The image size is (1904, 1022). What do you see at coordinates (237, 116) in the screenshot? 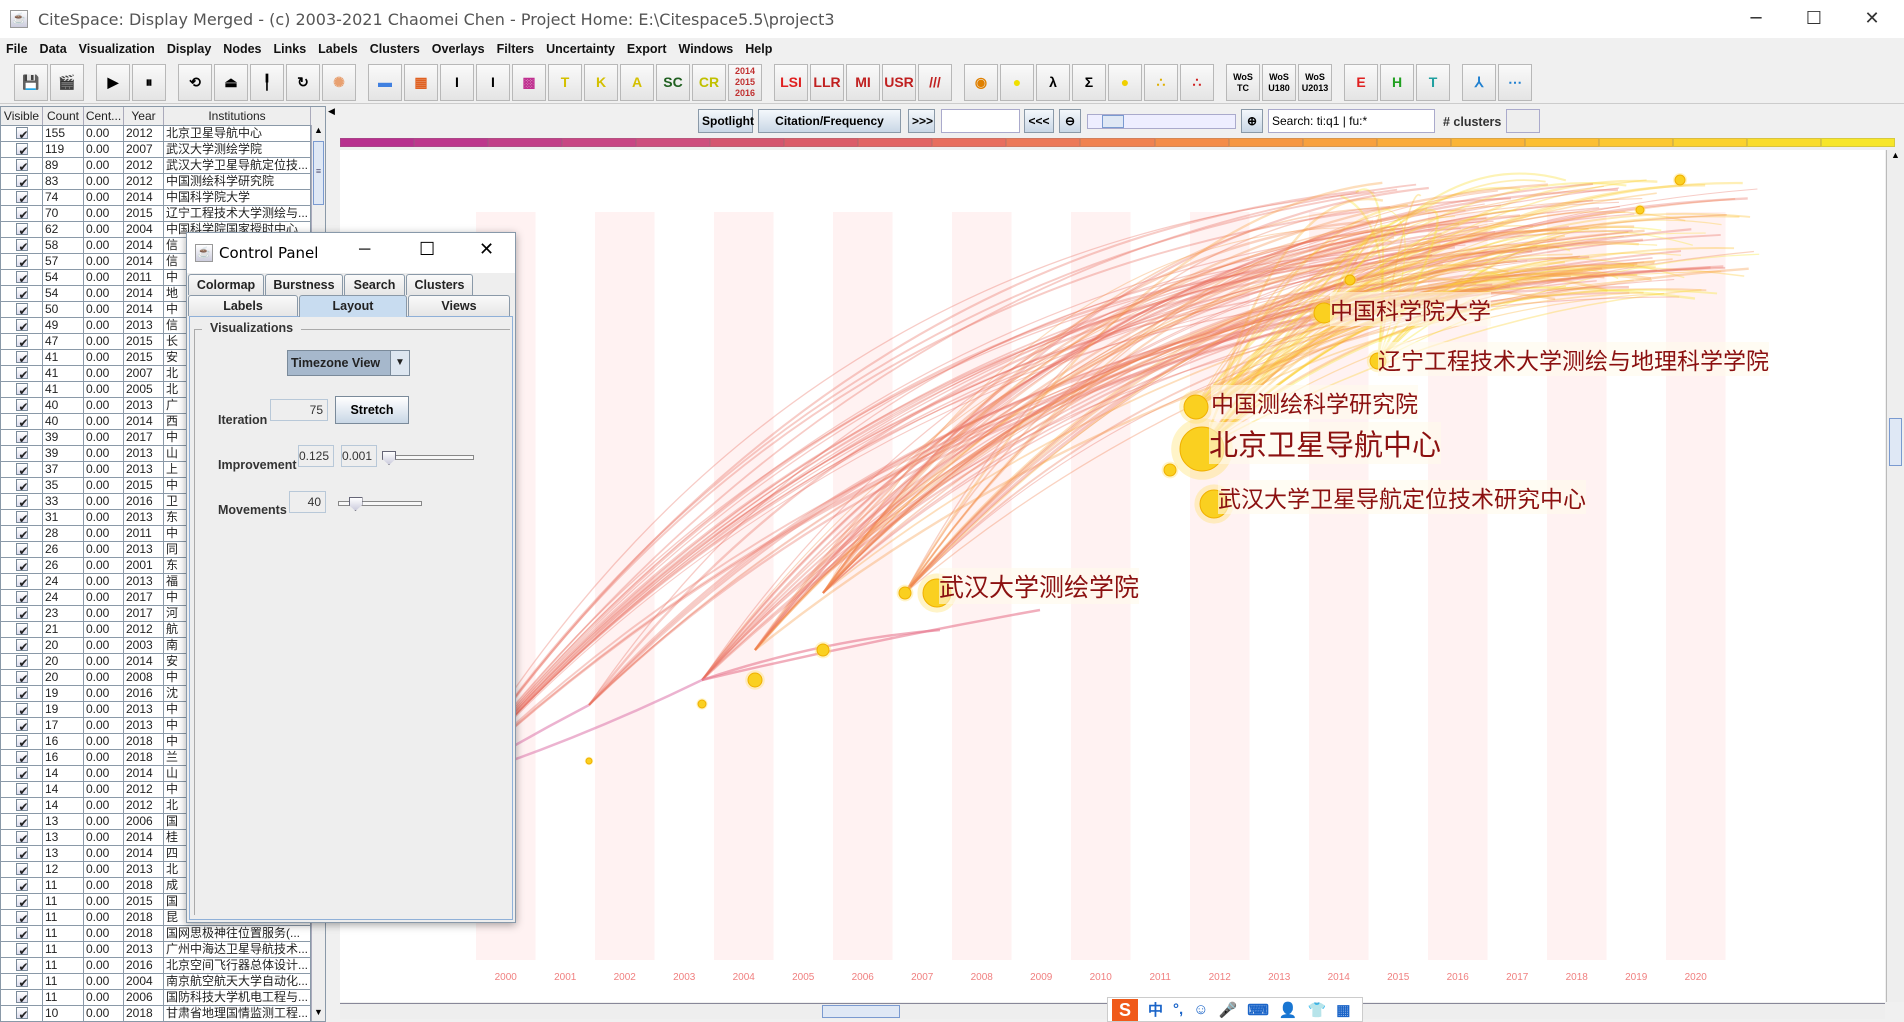
I see `column-header: Institutions` at bounding box center [237, 116].